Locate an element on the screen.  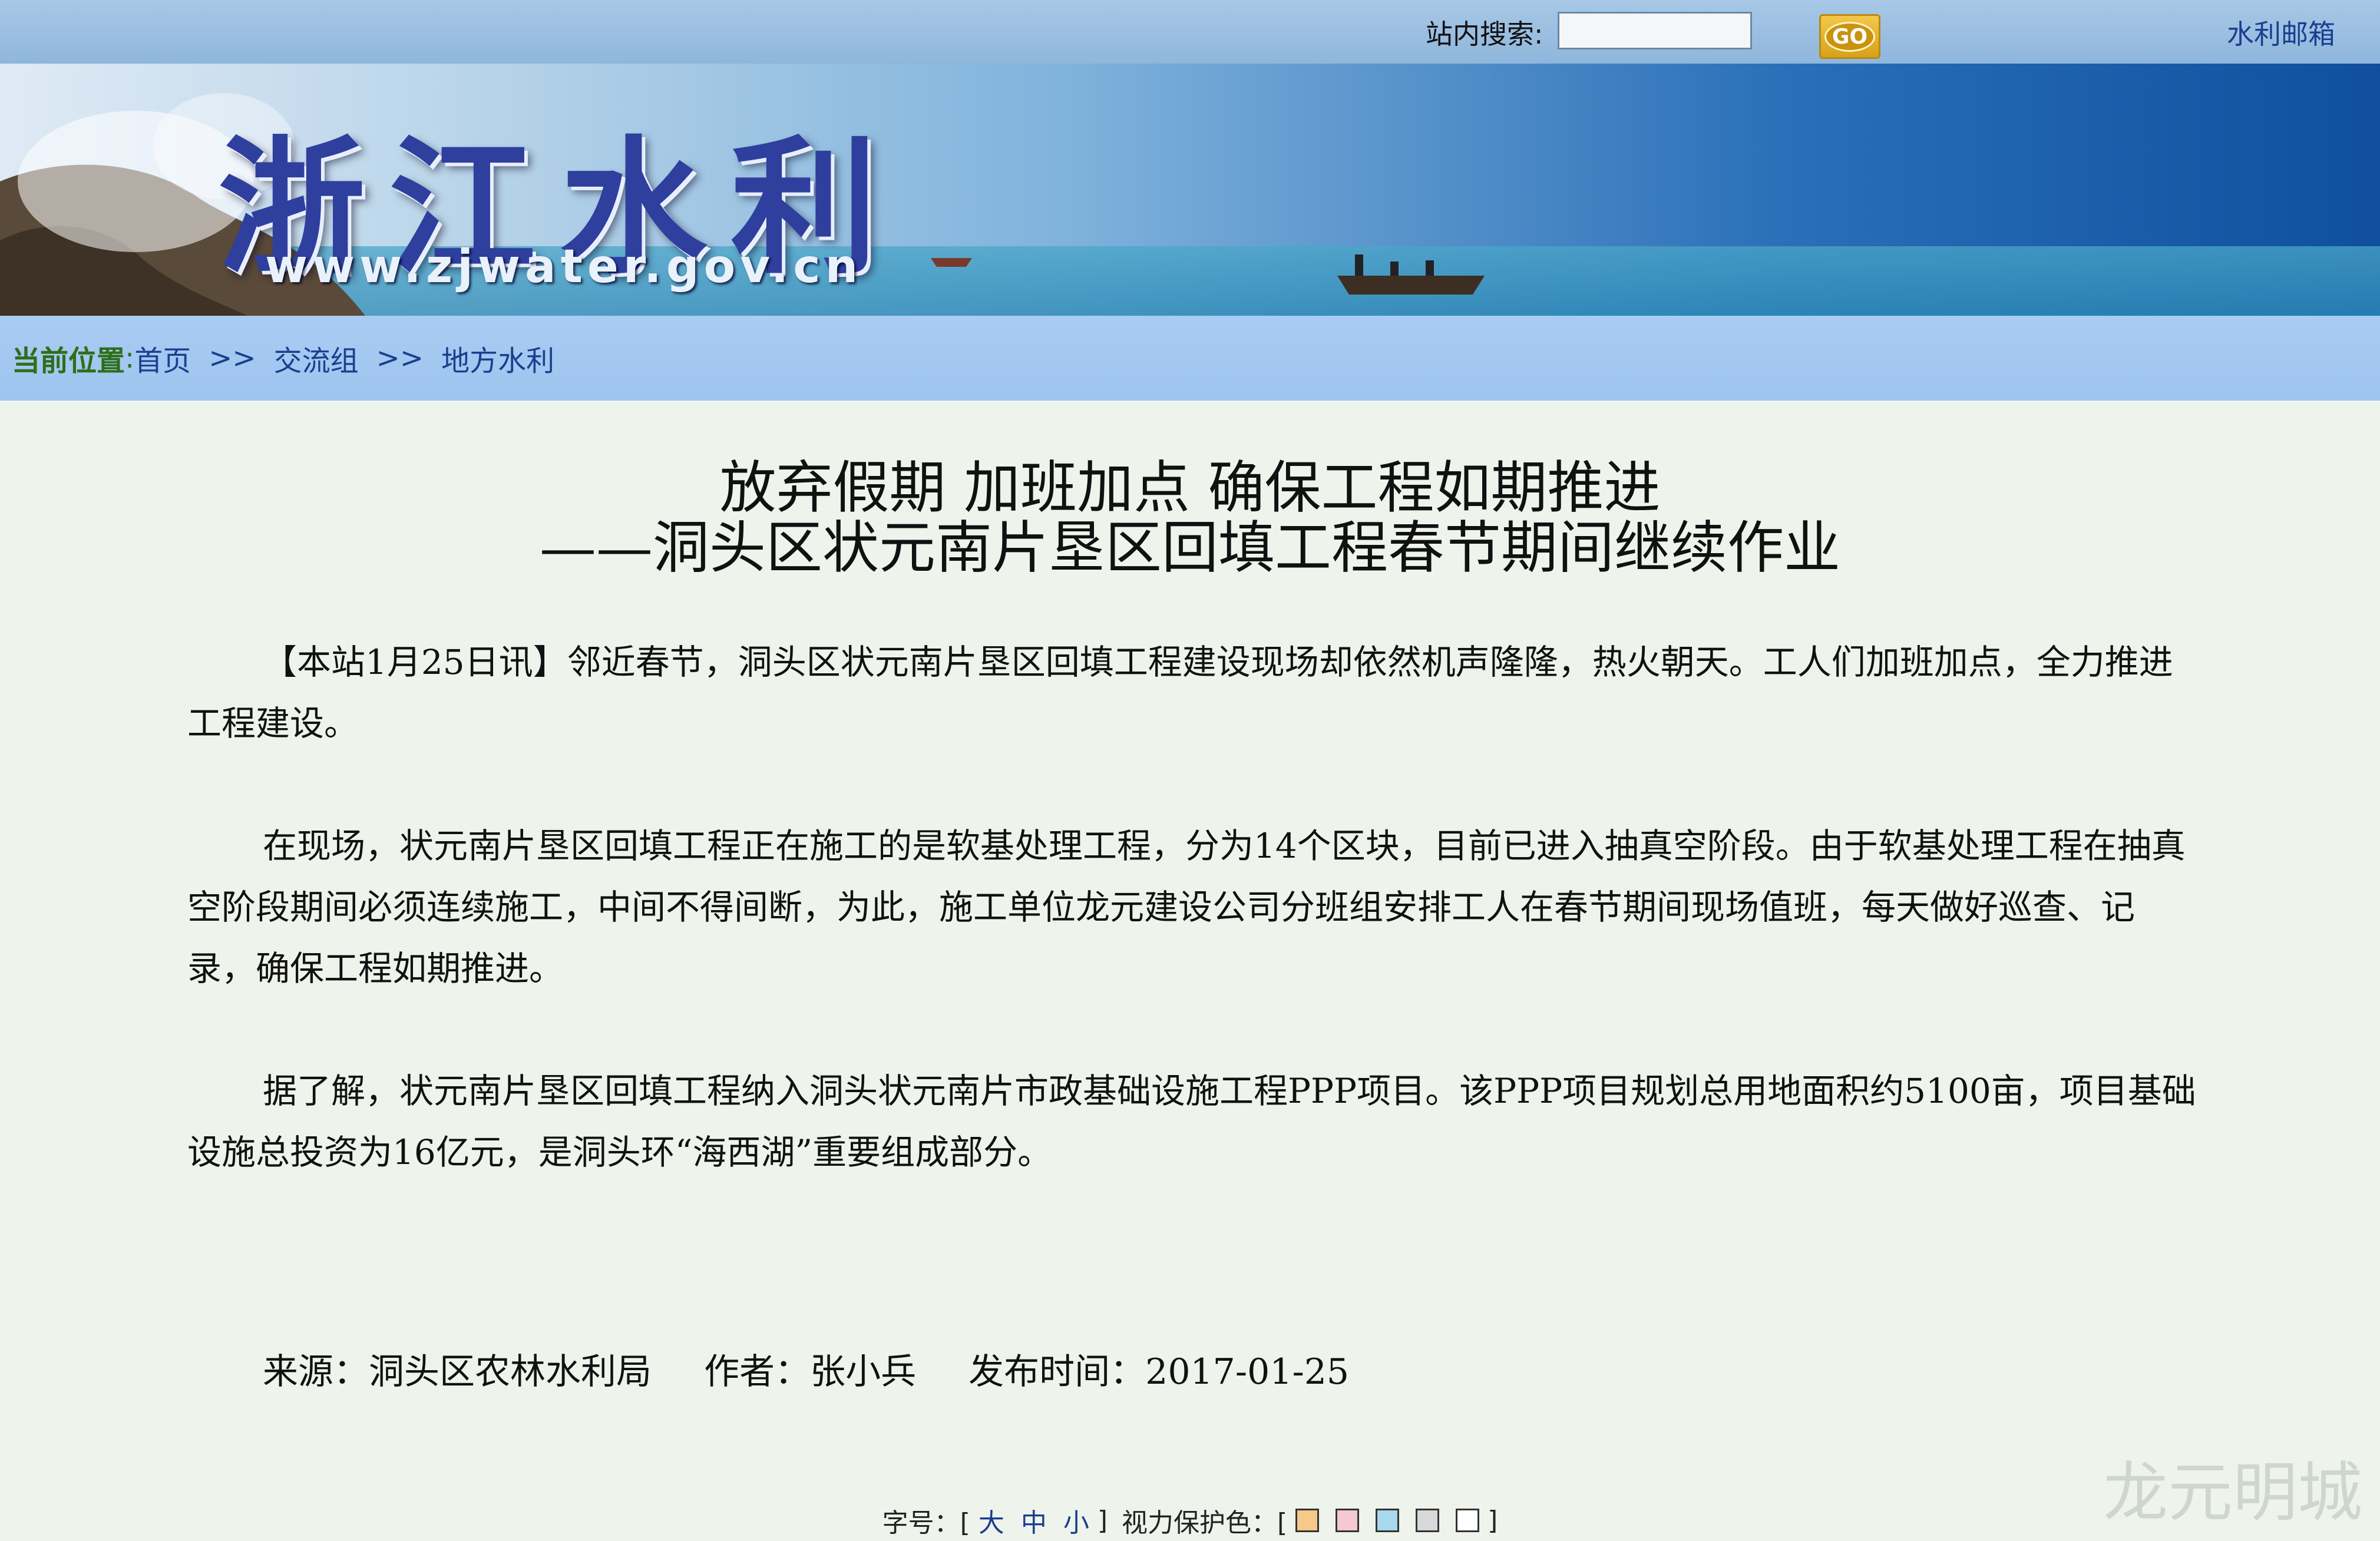
search-label: 站内搜索: is located at coordinates (1484, 34).